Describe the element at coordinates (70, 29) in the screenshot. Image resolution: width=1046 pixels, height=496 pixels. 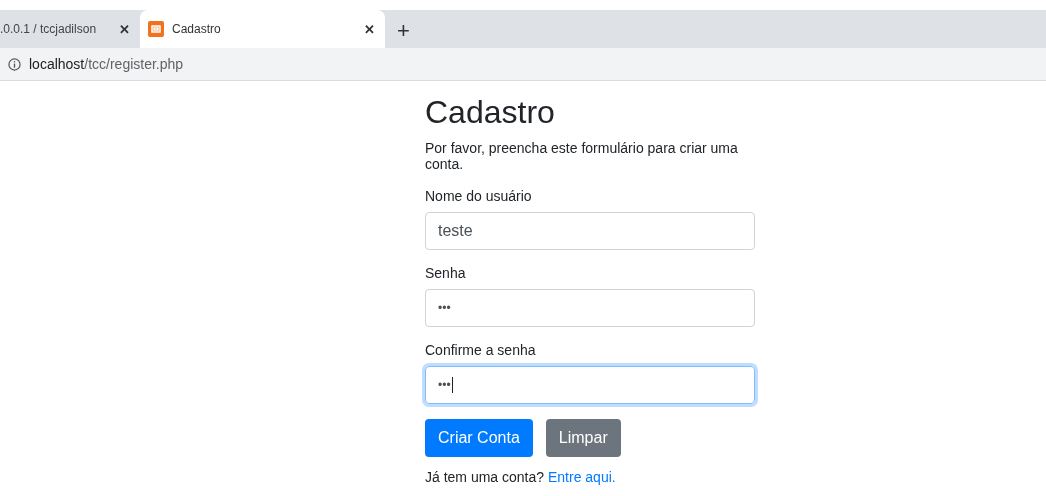
I see `browser-tab: .0.0.1 / tccjadilson ✕` at that location.